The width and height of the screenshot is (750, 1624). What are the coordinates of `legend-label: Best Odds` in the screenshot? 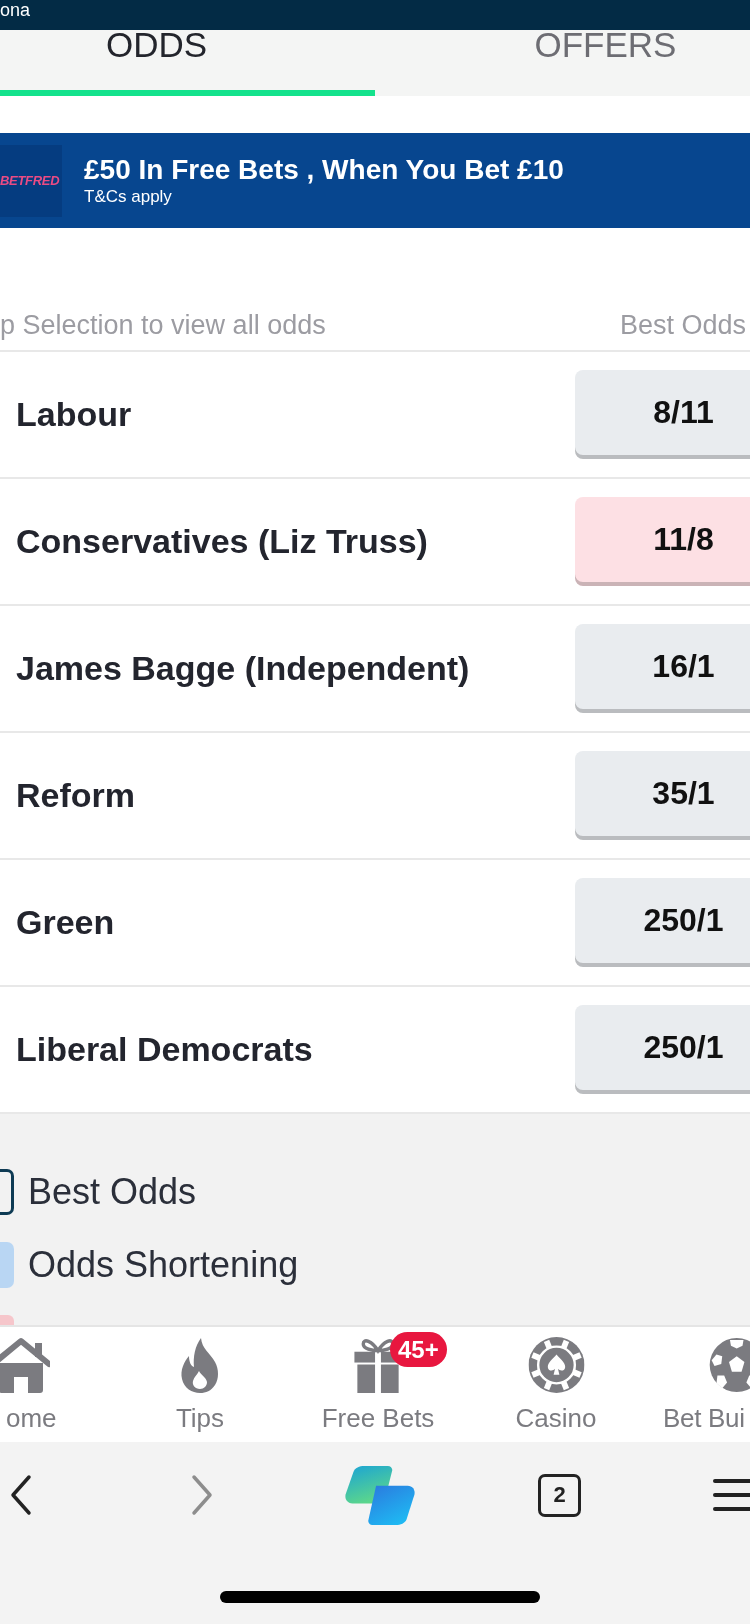 It's located at (112, 1192).